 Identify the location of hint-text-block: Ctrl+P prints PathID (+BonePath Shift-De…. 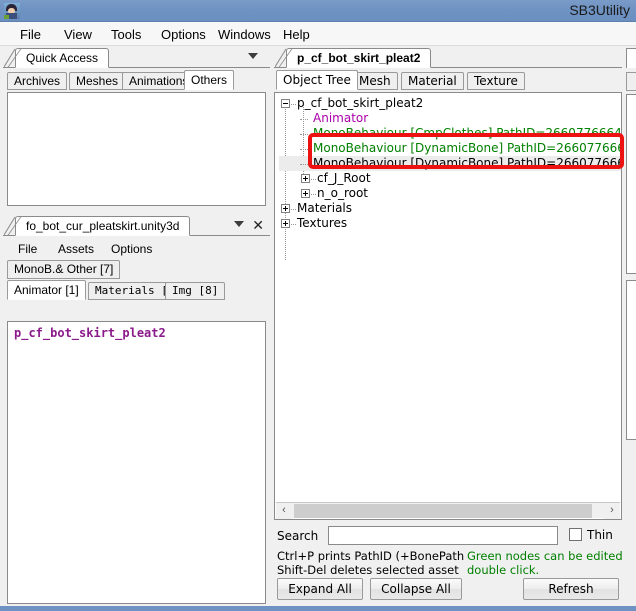
(456, 563).